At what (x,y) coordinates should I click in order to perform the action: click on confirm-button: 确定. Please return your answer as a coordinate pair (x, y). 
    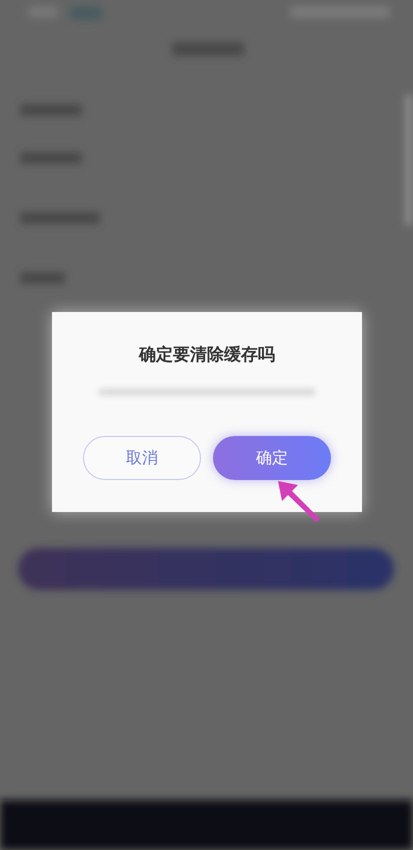
    Looking at the image, I should click on (272, 458).